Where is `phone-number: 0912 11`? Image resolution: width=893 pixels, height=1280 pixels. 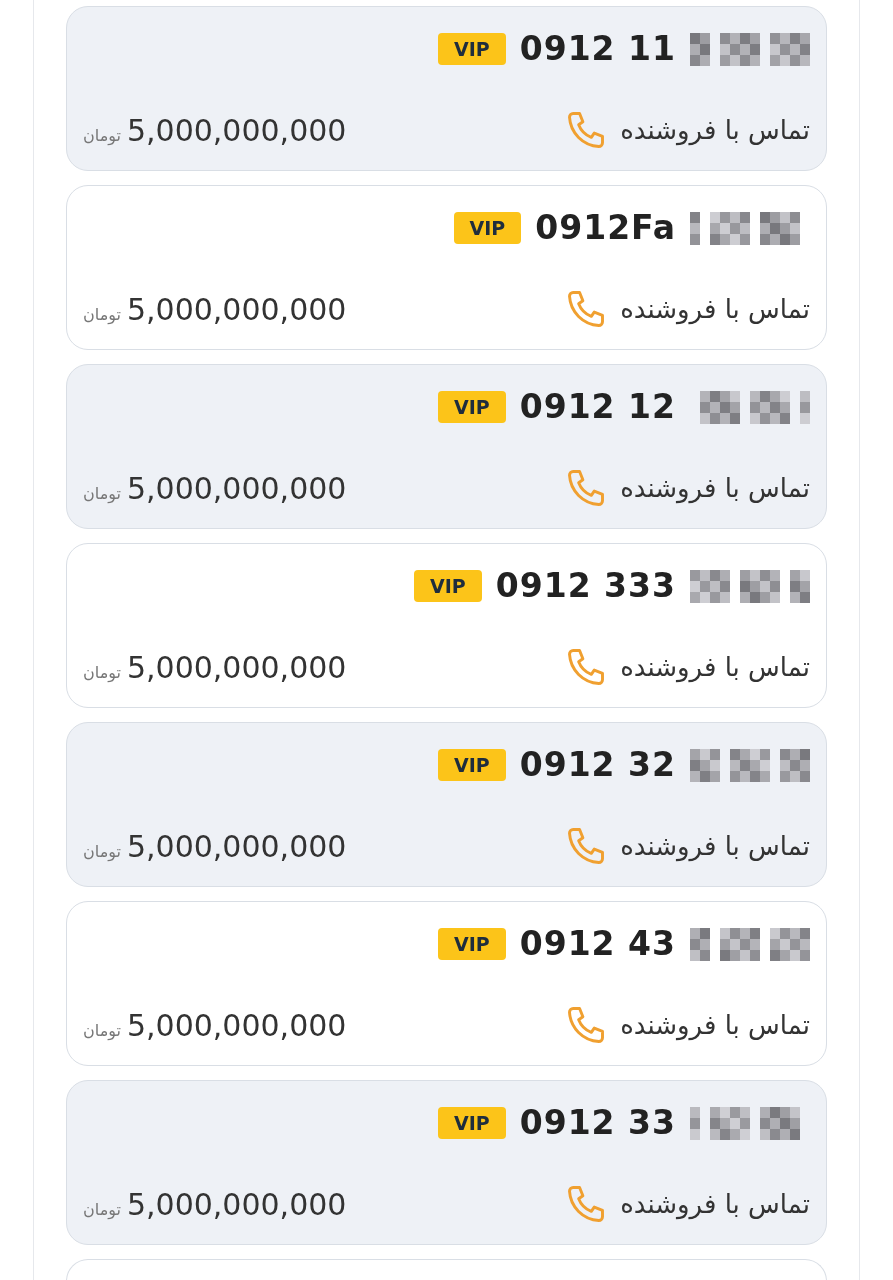 phone-number: 0912 11 is located at coordinates (597, 48).